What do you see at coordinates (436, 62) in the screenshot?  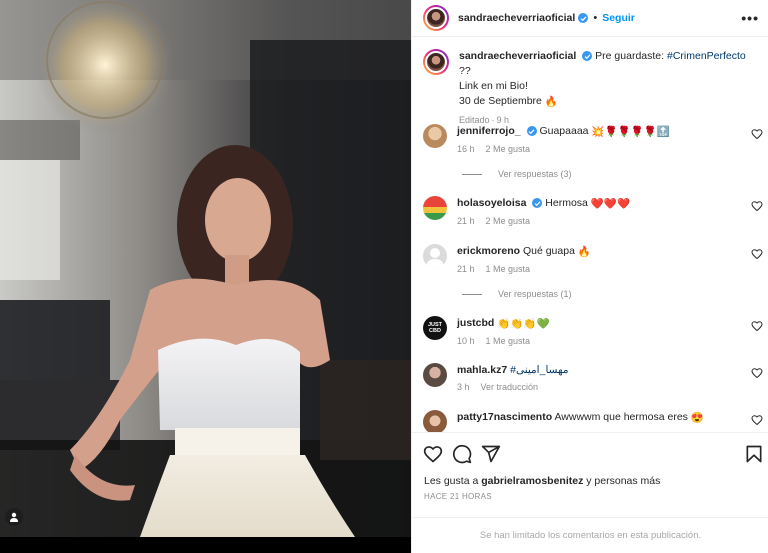 I see `caption-avatar` at bounding box center [436, 62].